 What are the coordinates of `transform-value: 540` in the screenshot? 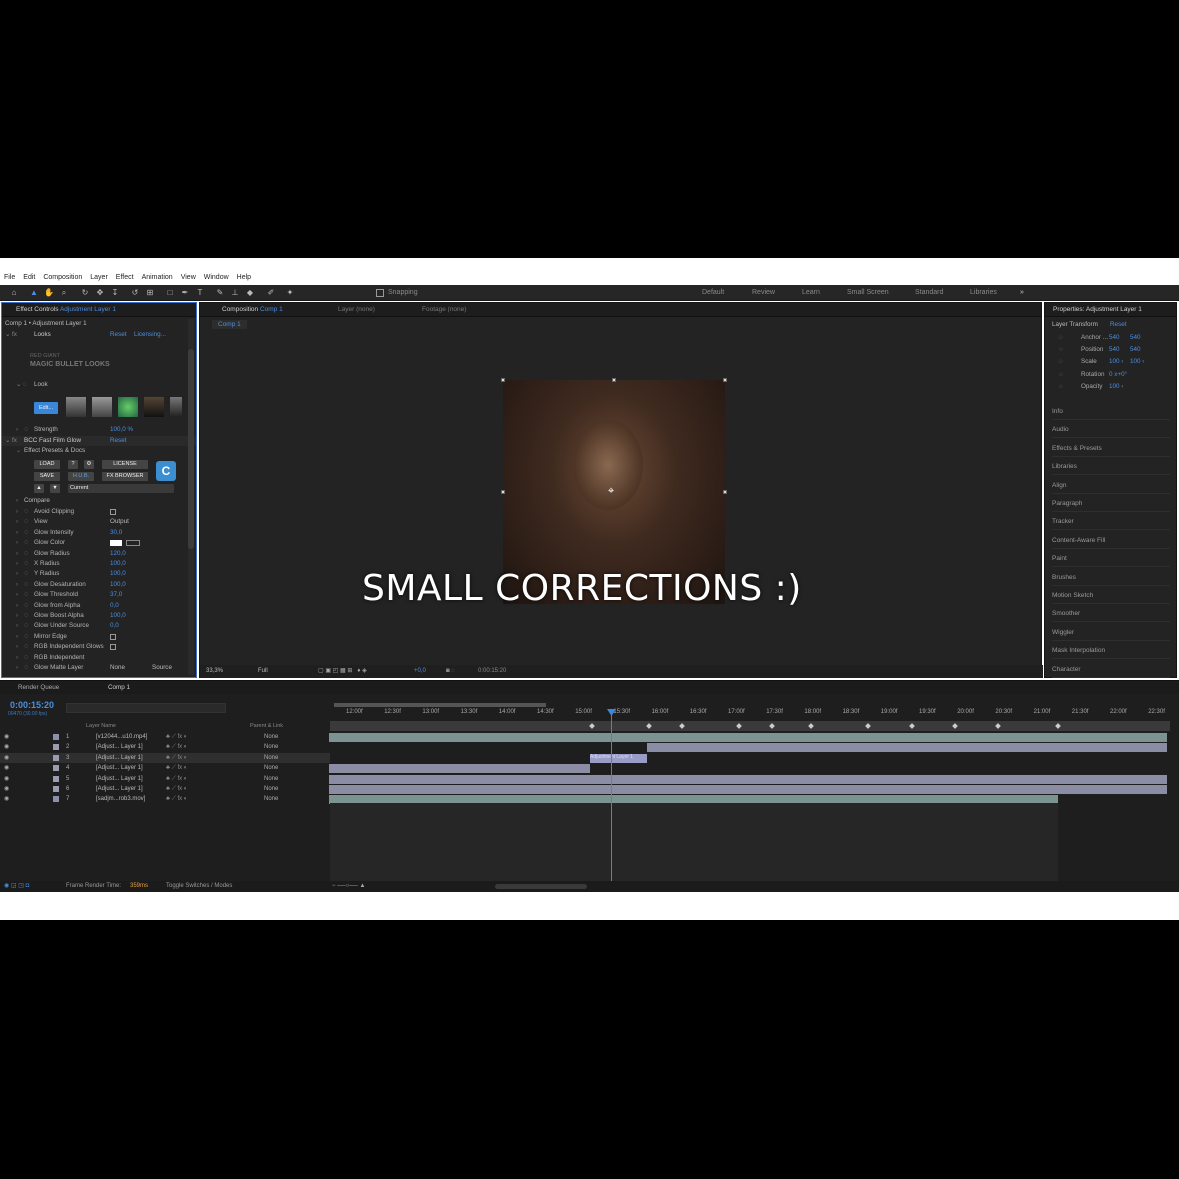 It's located at (1114, 350).